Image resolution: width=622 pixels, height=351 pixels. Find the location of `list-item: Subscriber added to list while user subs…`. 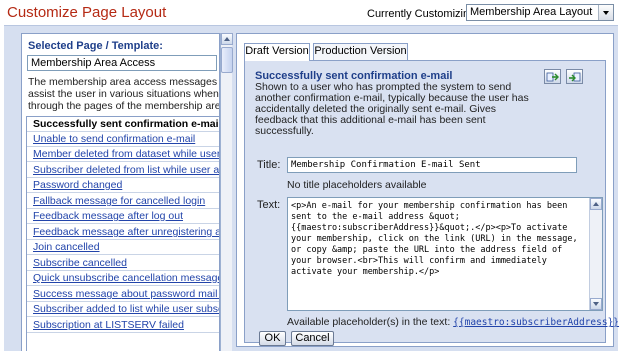

list-item: Subscriber added to list while user subs… is located at coordinates (123, 309).